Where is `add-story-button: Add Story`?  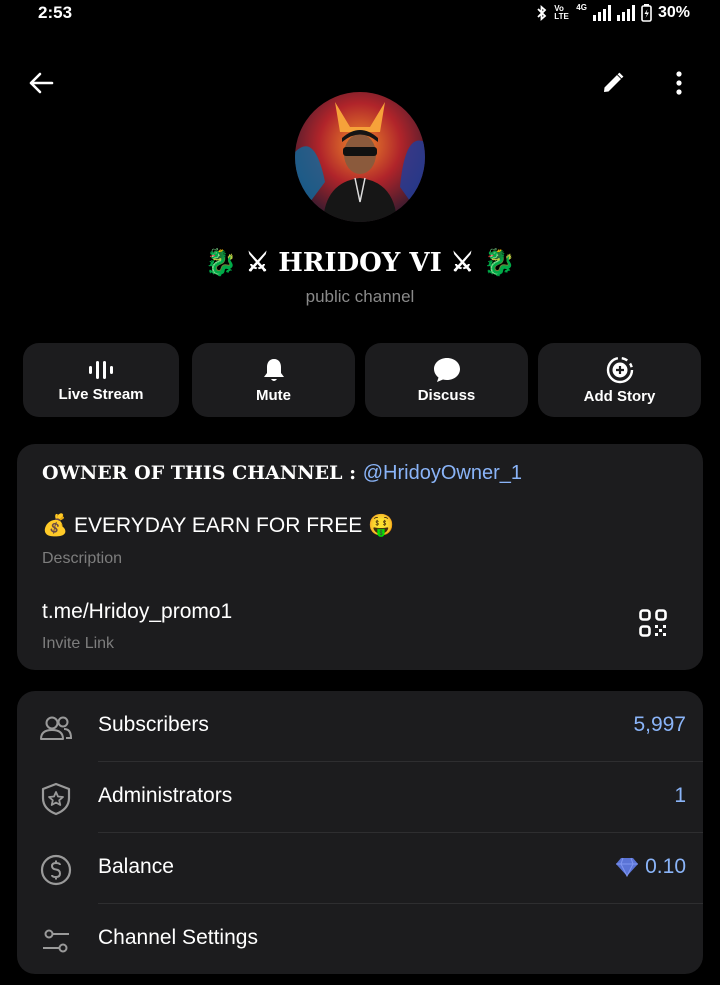 add-story-button: Add Story is located at coordinates (619, 380).